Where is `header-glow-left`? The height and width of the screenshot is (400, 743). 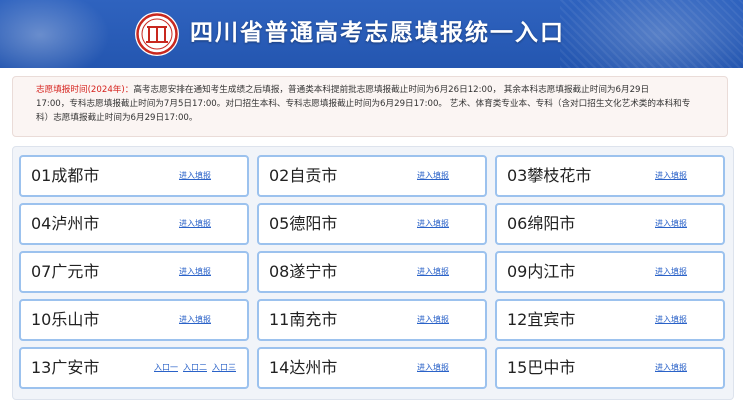 header-glow-left is located at coordinates (55, 34).